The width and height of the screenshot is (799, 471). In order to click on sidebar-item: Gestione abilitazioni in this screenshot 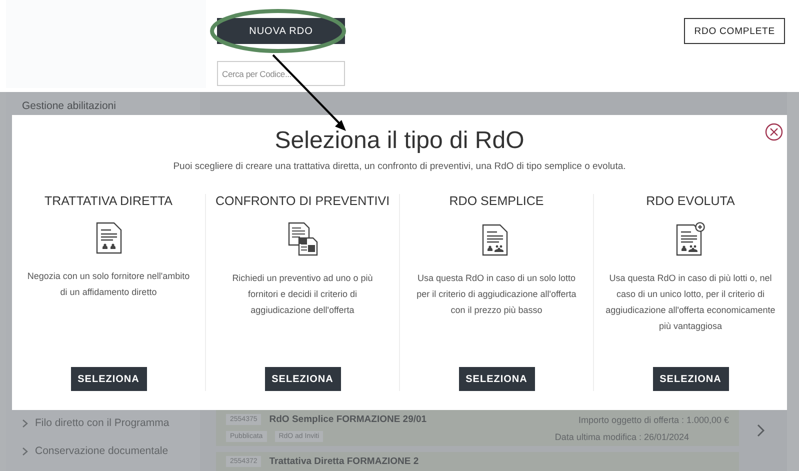, I will do `click(103, 102)`.